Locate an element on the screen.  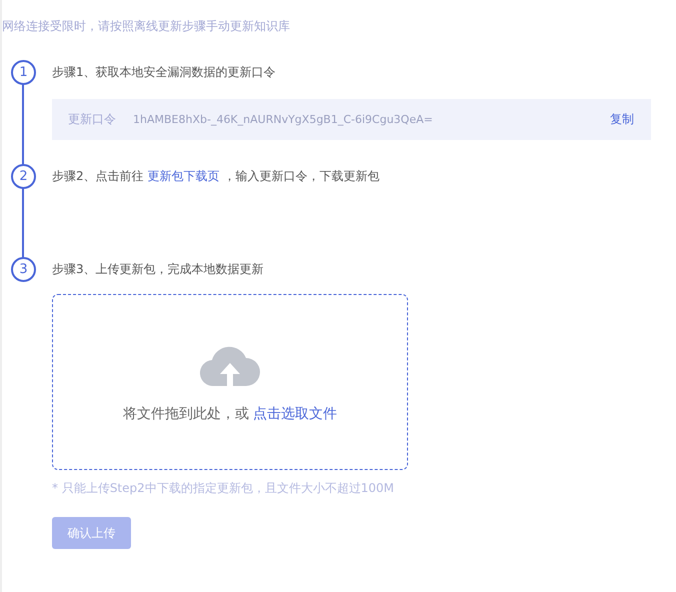
step-number: 1 is located at coordinates (23, 72).